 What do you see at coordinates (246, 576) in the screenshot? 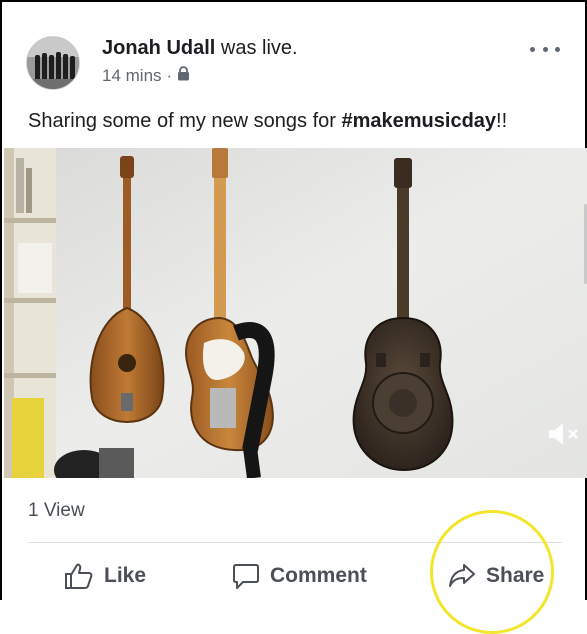
I see `comment-bubble-icon` at bounding box center [246, 576].